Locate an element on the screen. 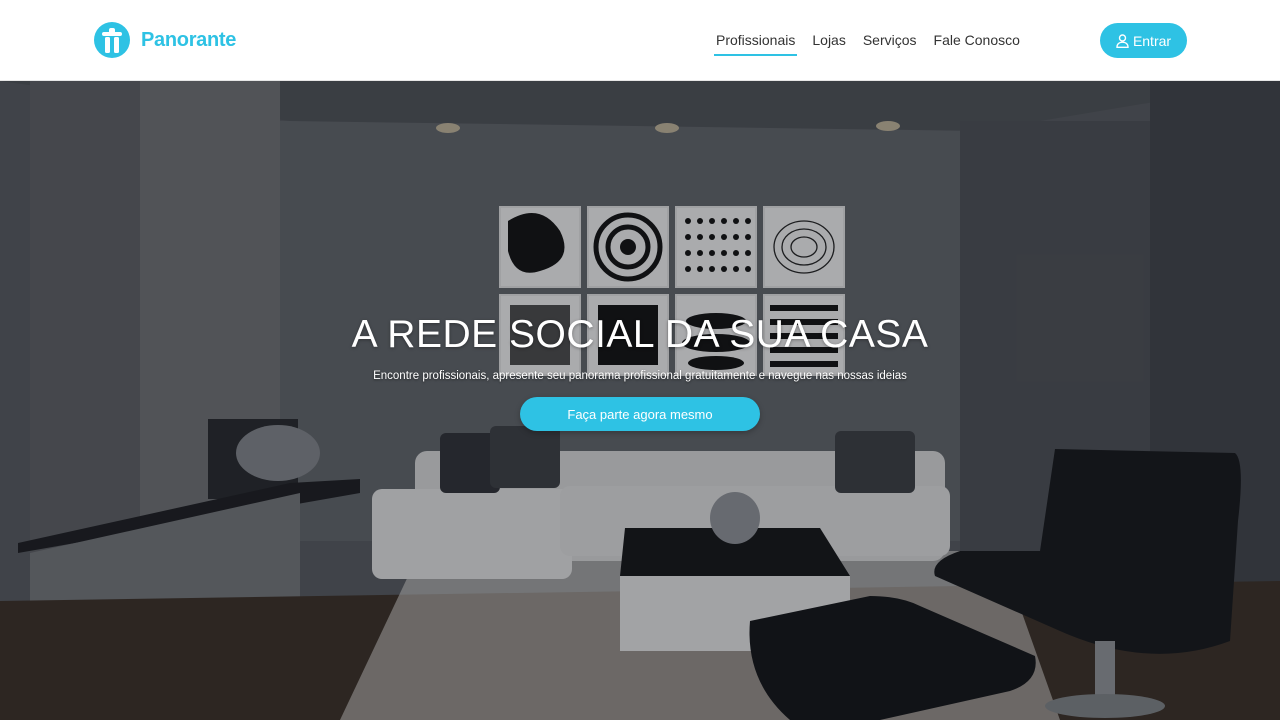 The image size is (1280, 720). hero-title: A REDE SOCIAL DA SUA CASA is located at coordinates (640, 334).